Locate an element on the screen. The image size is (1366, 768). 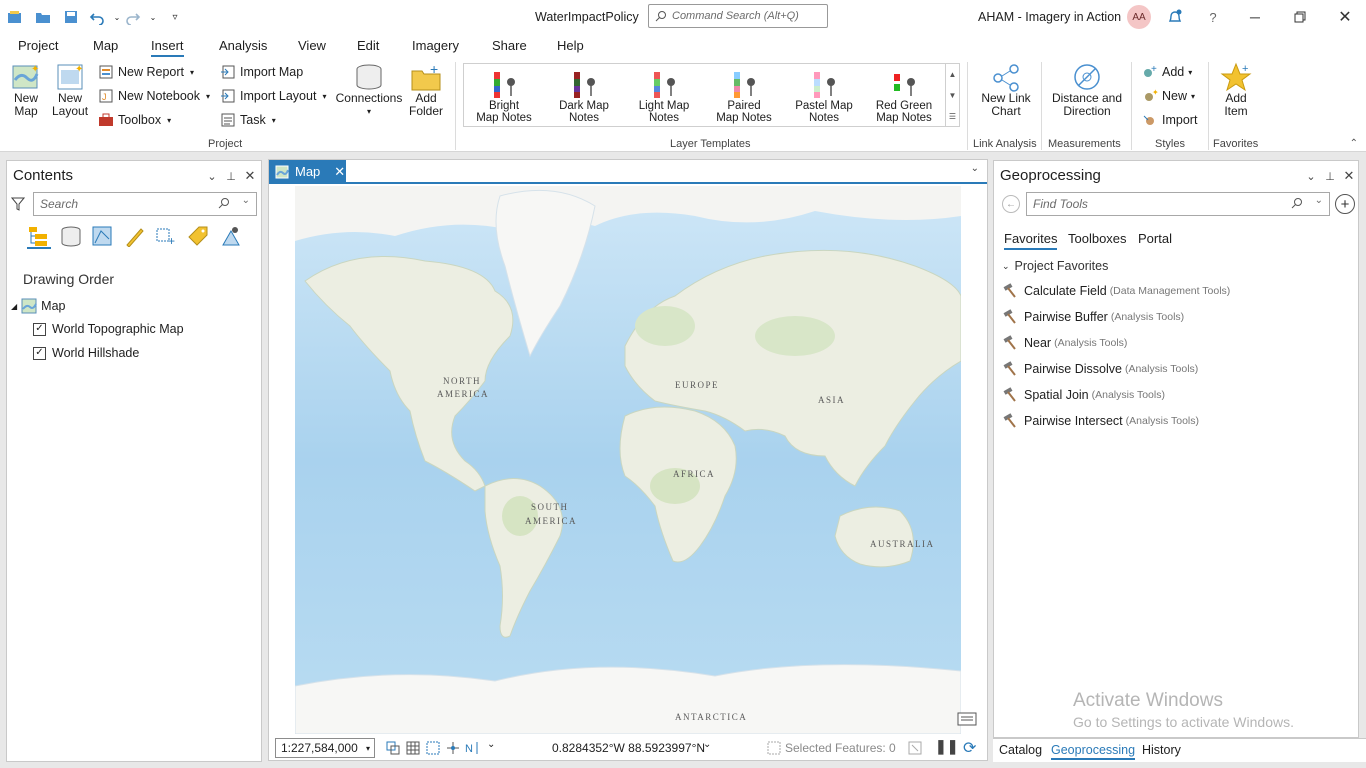
list-by-selection-icon is located at coordinates (103, 237).